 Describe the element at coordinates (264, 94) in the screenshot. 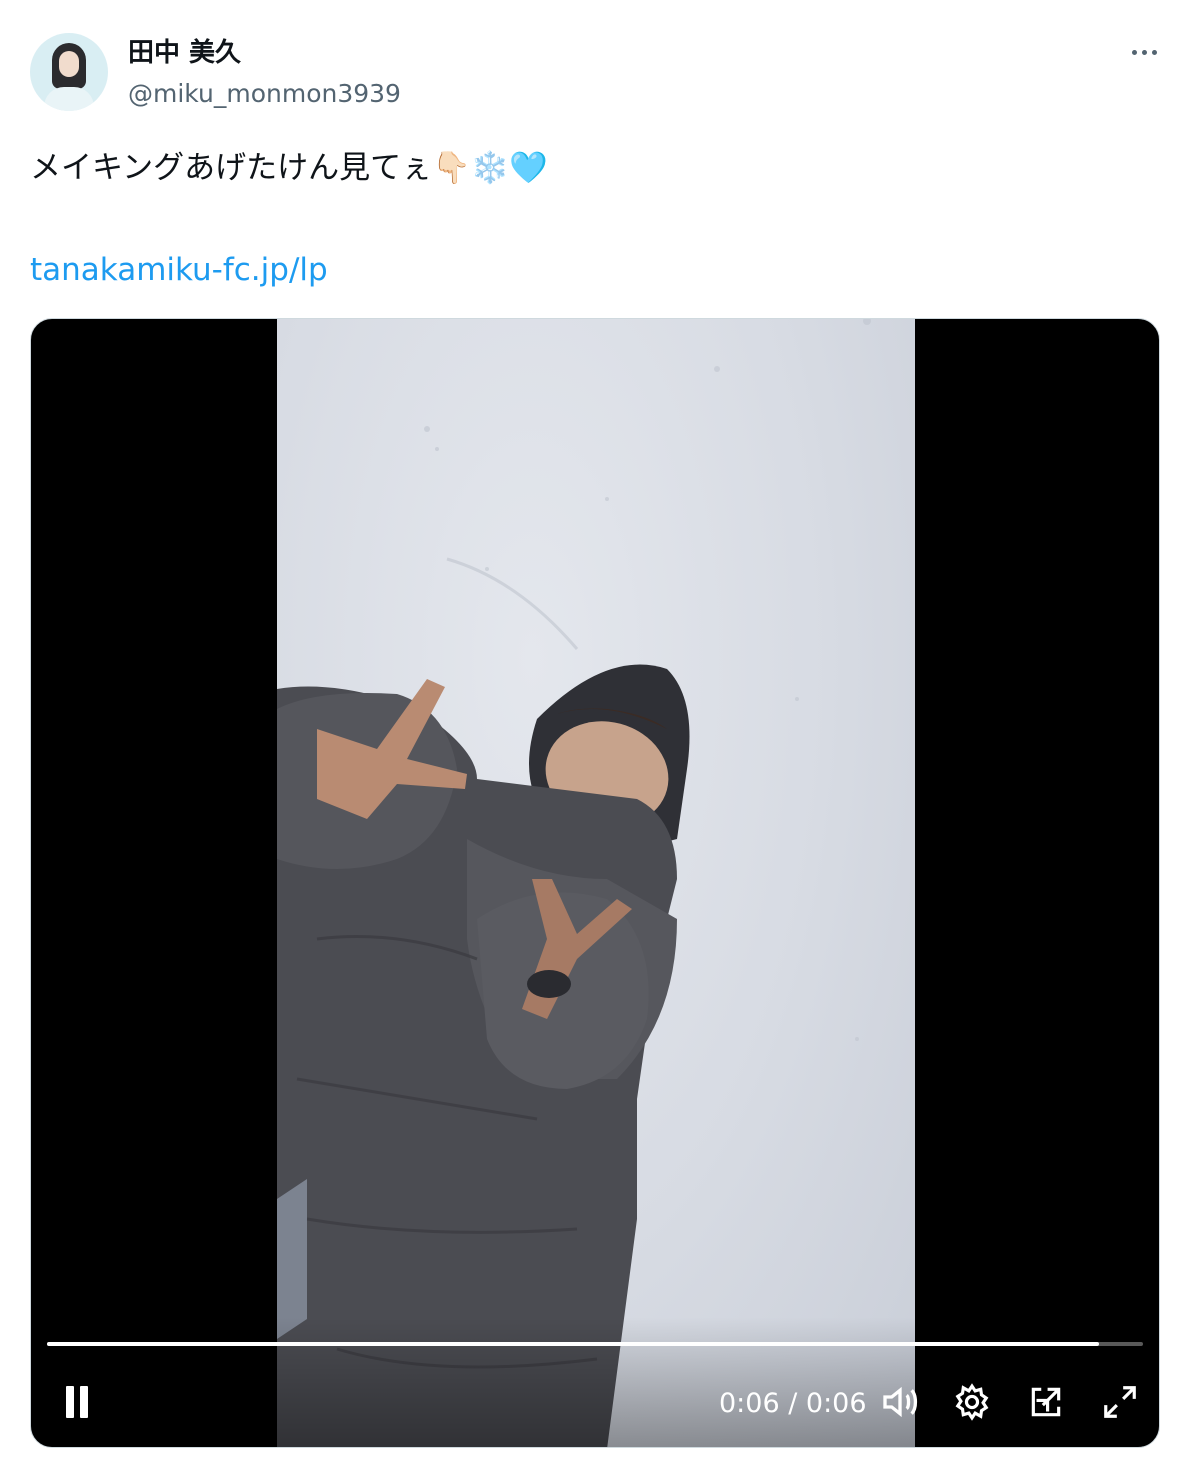

I see `author-handle: @miku_monmon3939` at that location.